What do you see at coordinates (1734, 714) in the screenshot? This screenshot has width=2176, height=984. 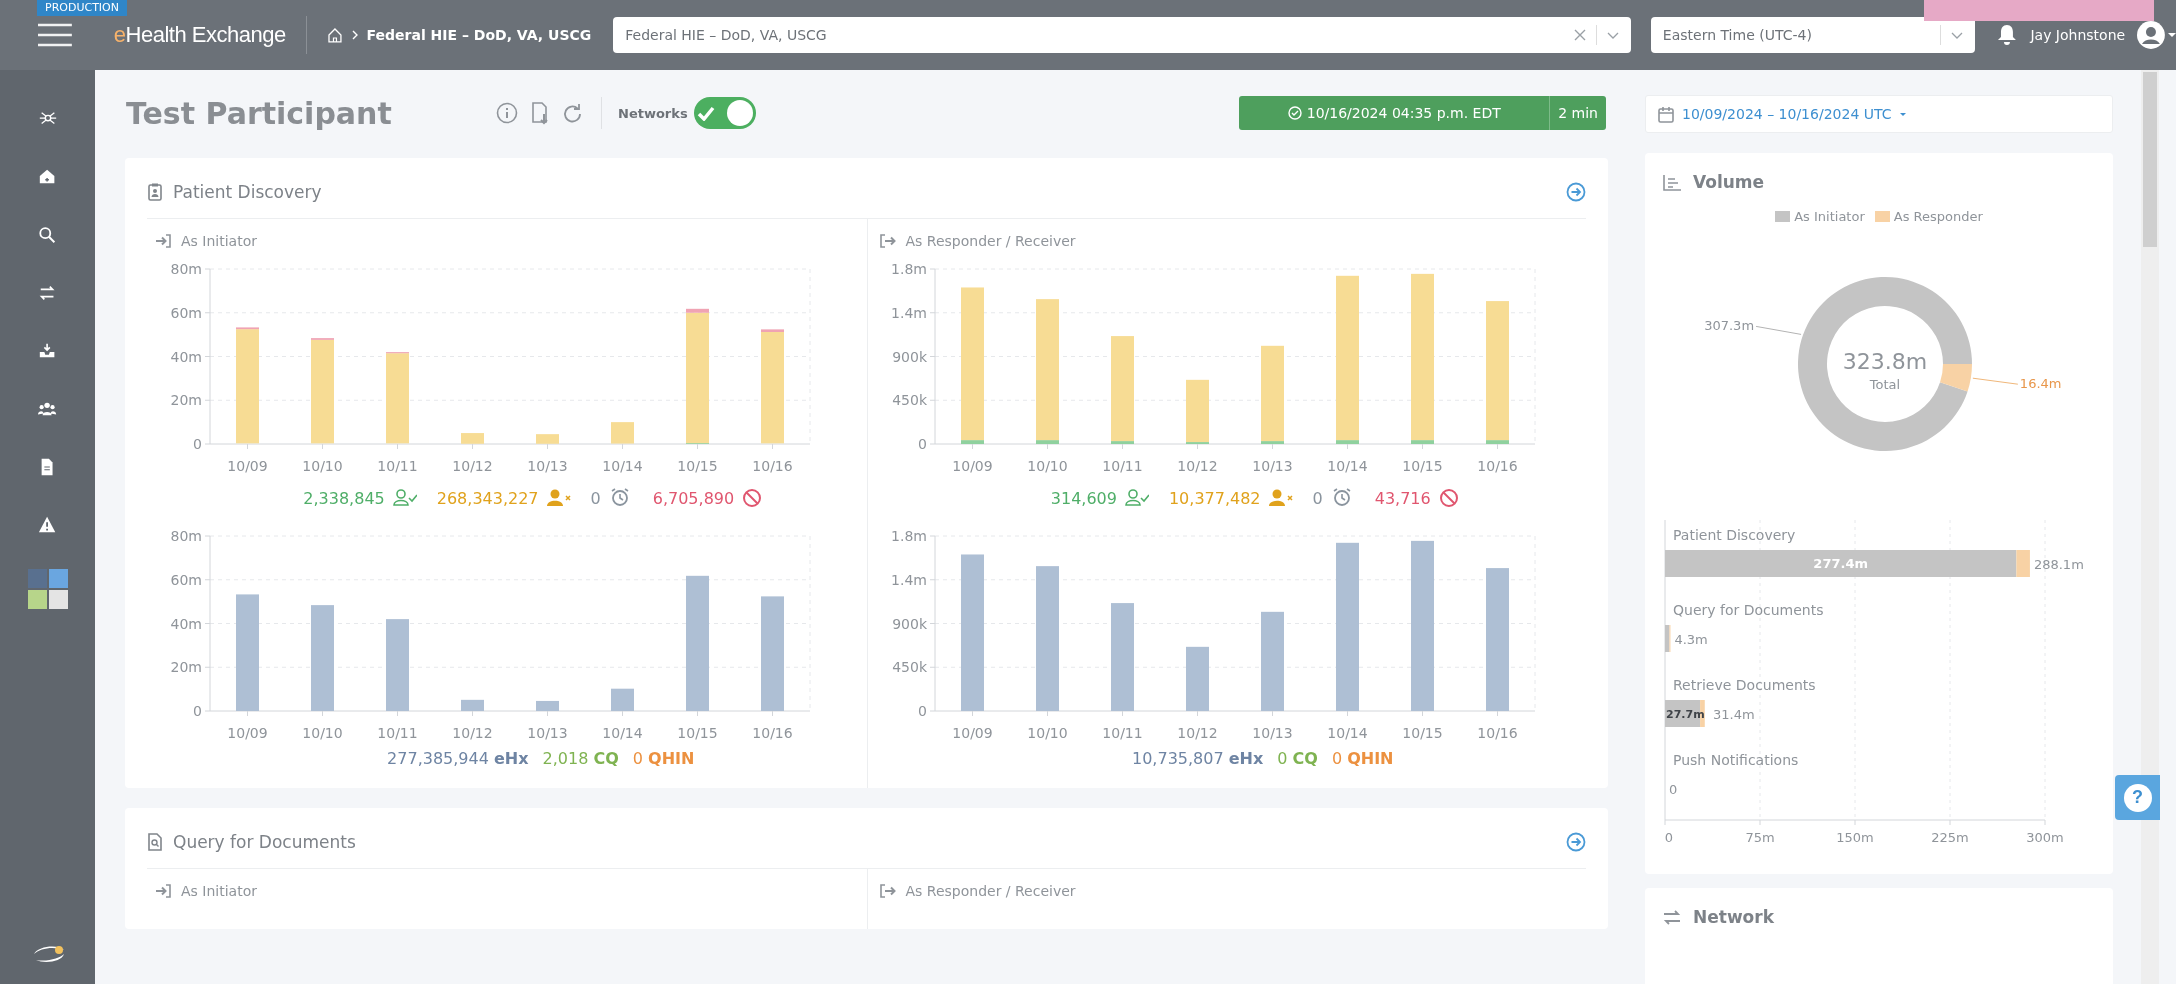 I see `bar-total: 31.4m` at bounding box center [1734, 714].